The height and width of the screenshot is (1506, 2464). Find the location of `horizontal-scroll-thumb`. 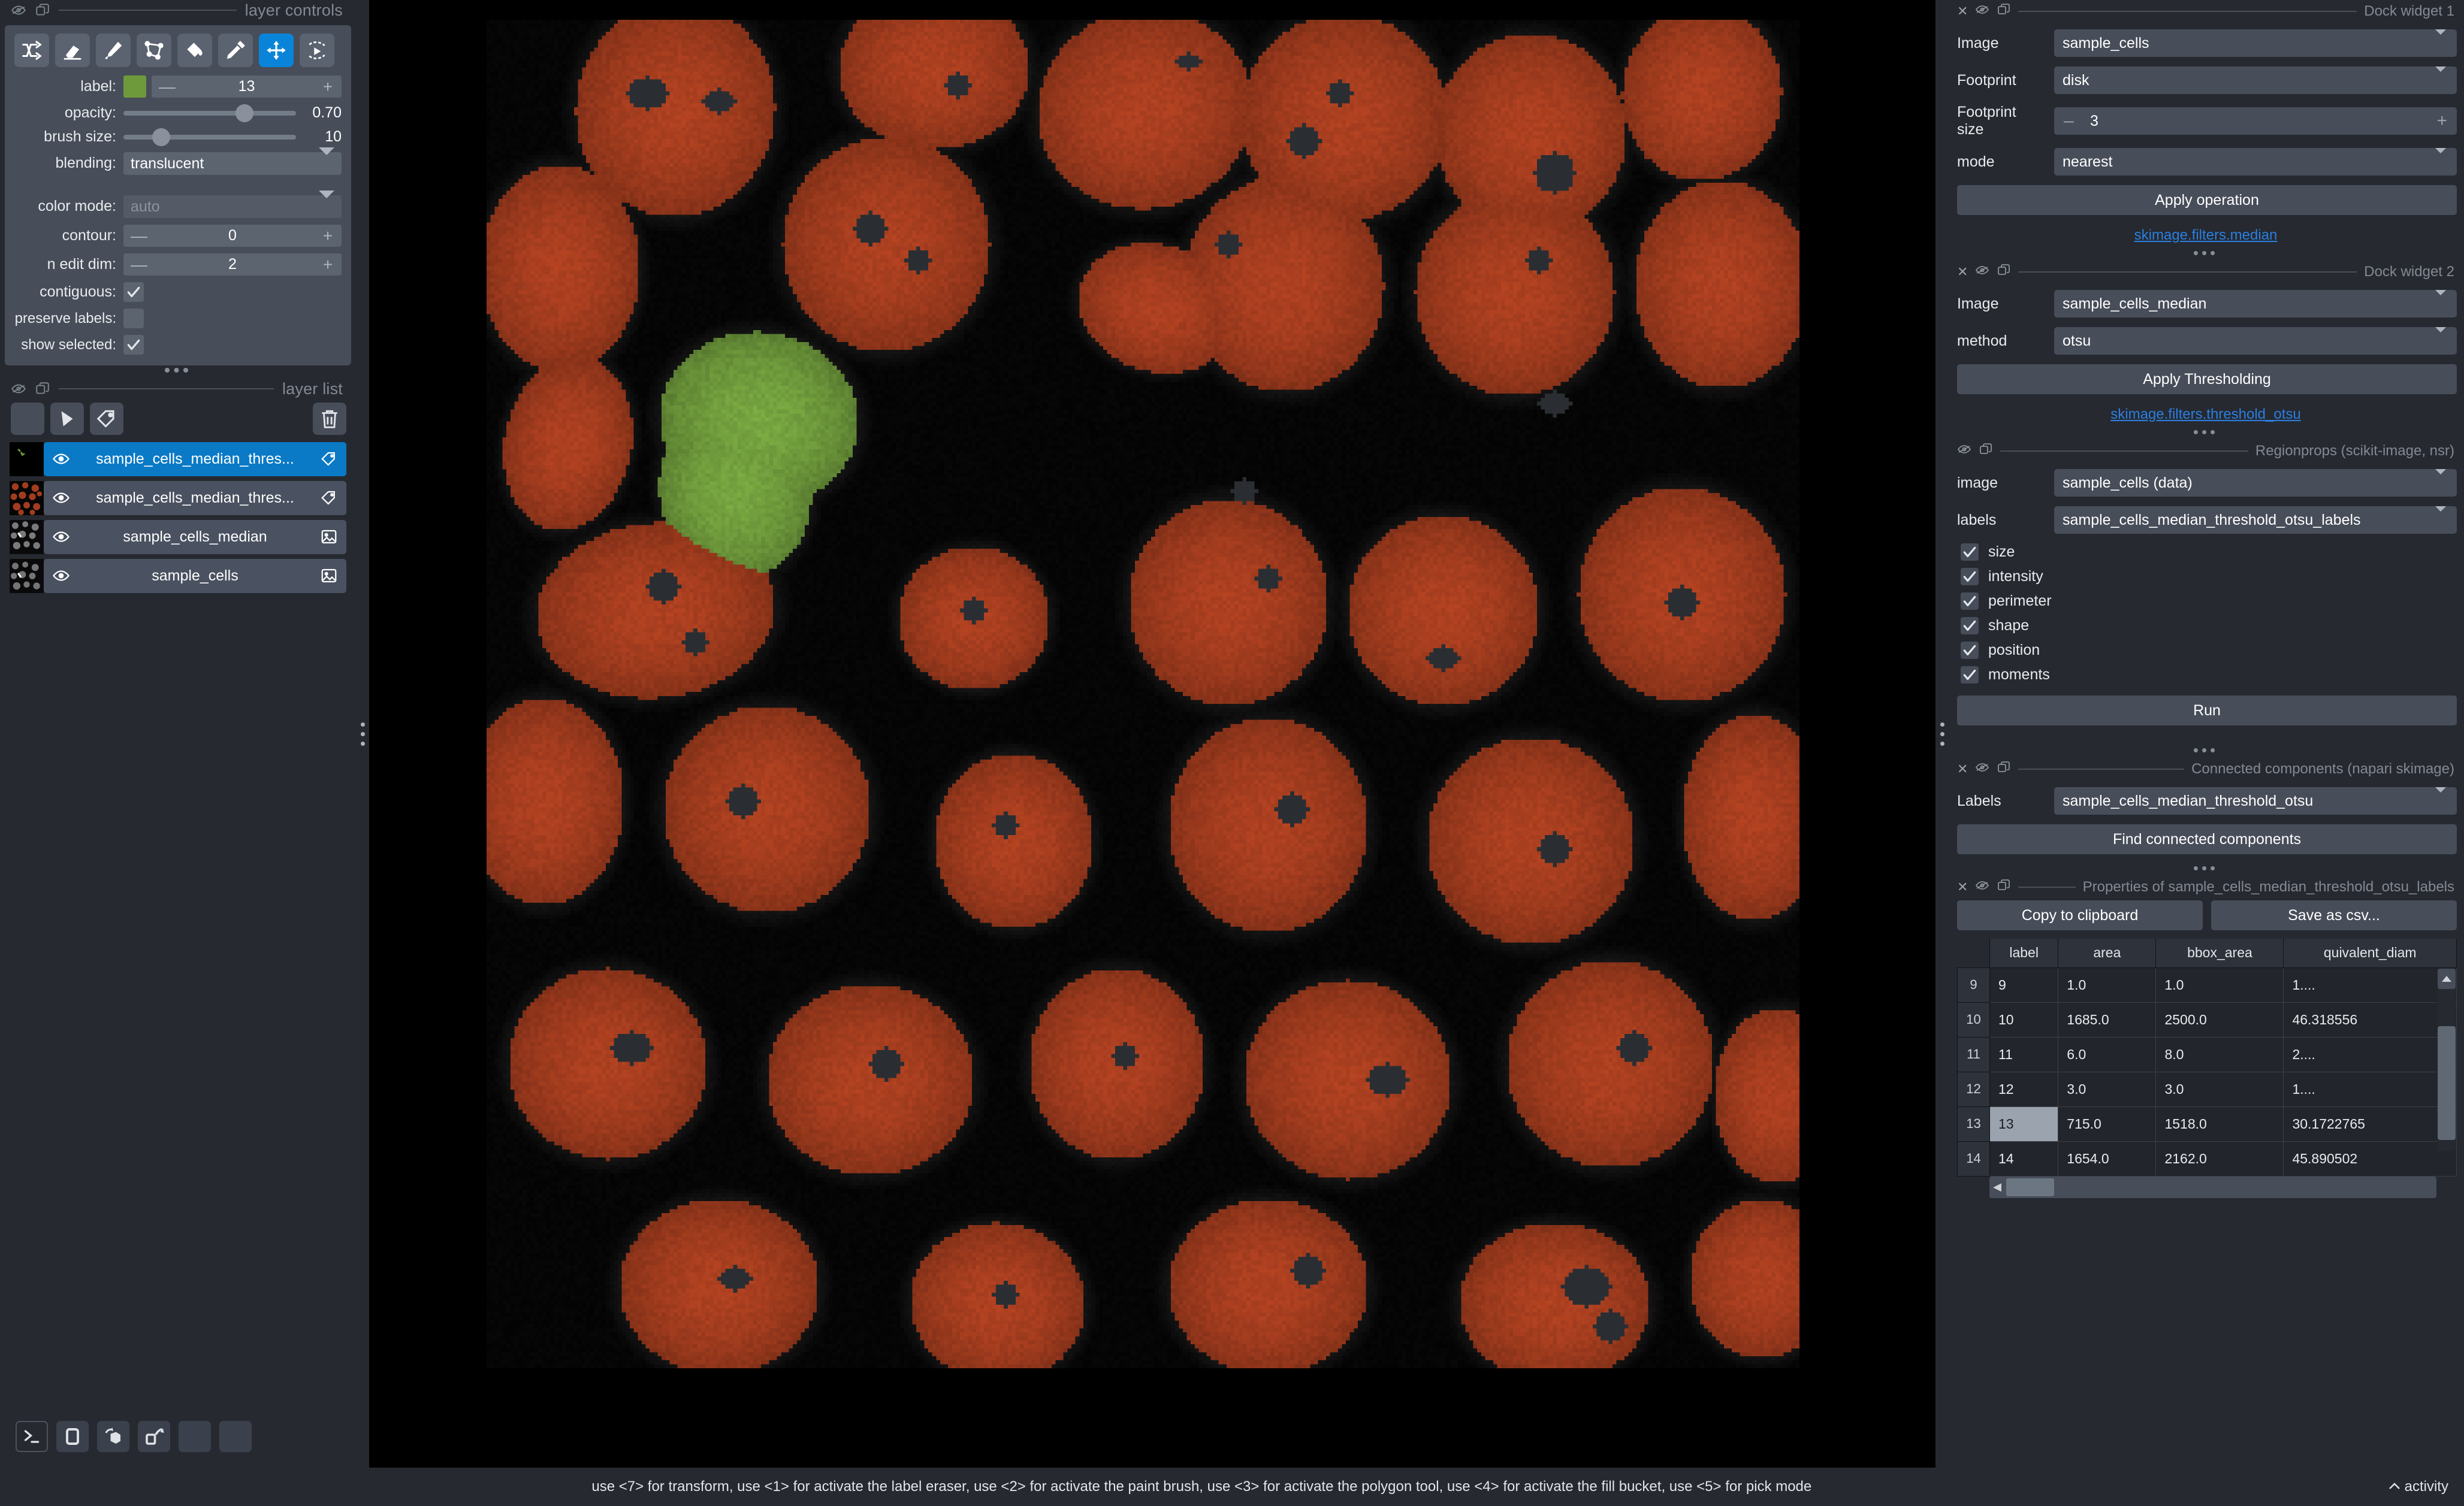

horizontal-scroll-thumb is located at coordinates (2030, 1187).